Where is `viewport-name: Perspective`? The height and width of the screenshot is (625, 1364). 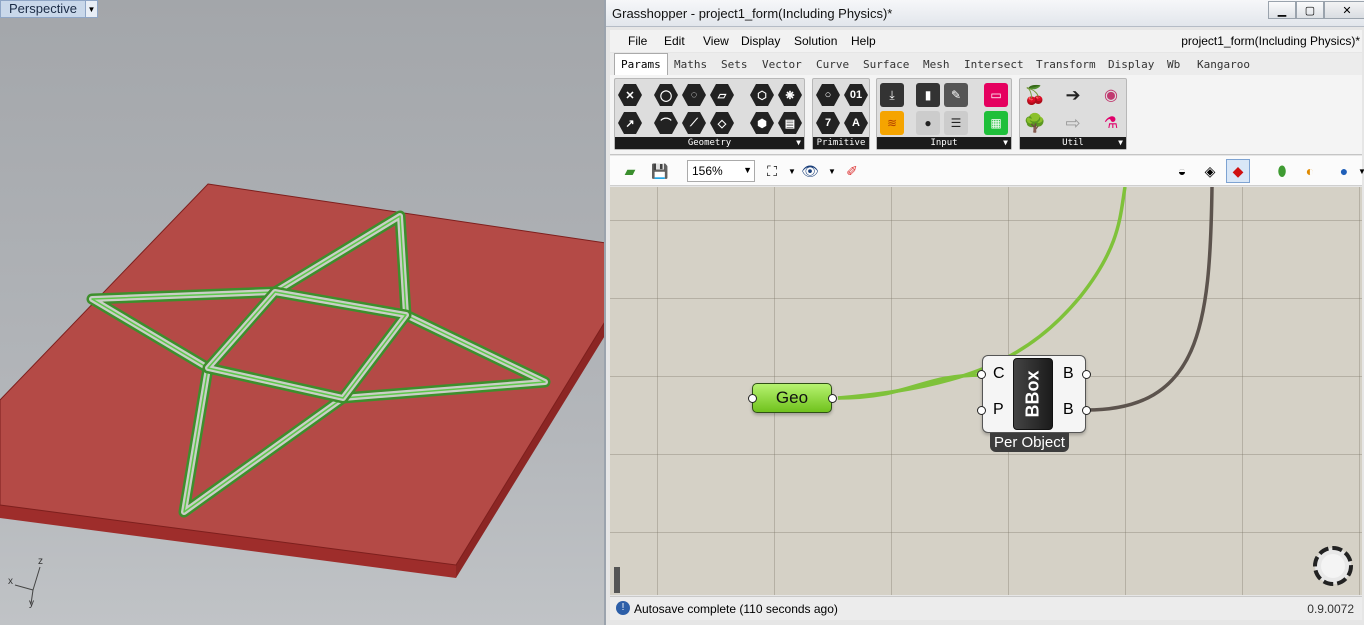 viewport-name: Perspective is located at coordinates (43, 9).